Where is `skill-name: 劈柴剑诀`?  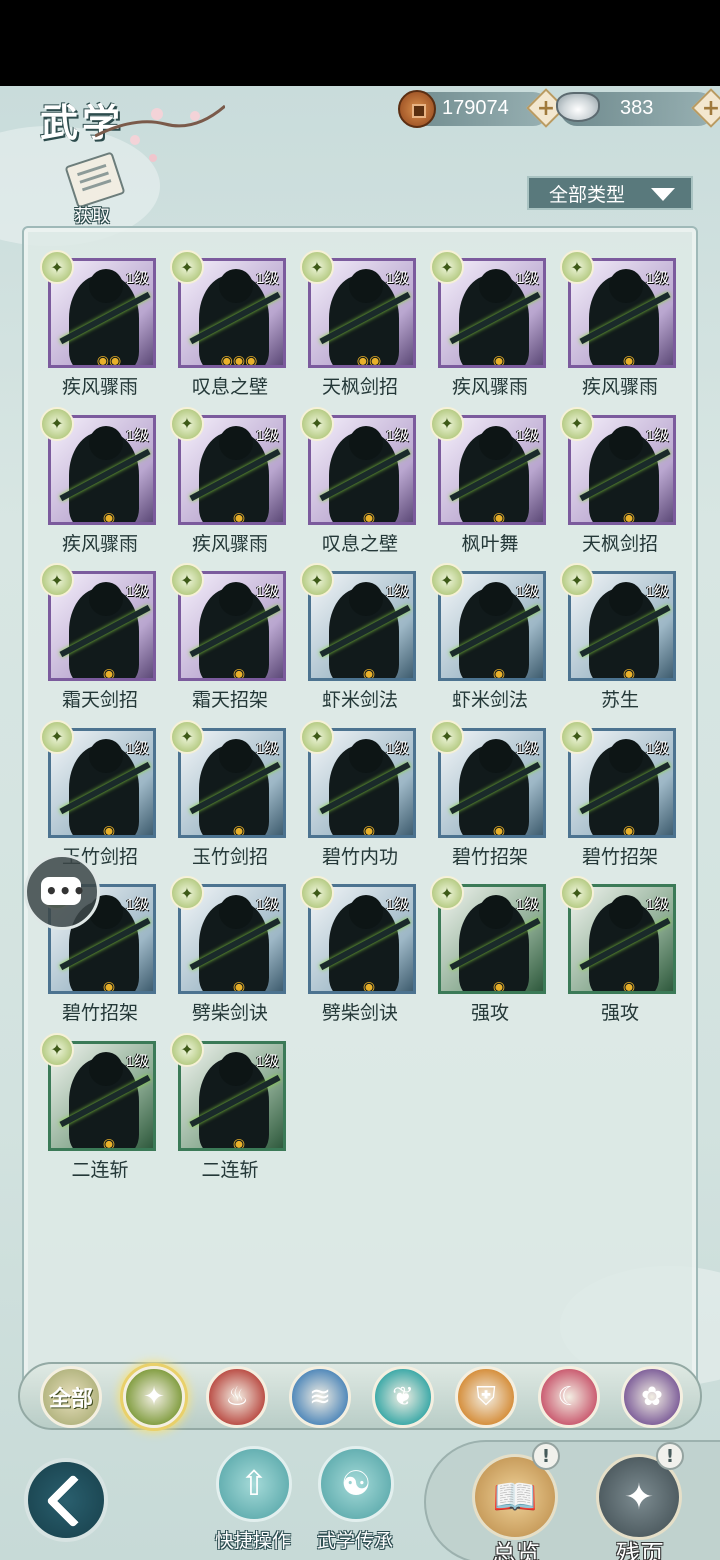
skill-name: 劈柴剑诀 is located at coordinates (359, 1013).